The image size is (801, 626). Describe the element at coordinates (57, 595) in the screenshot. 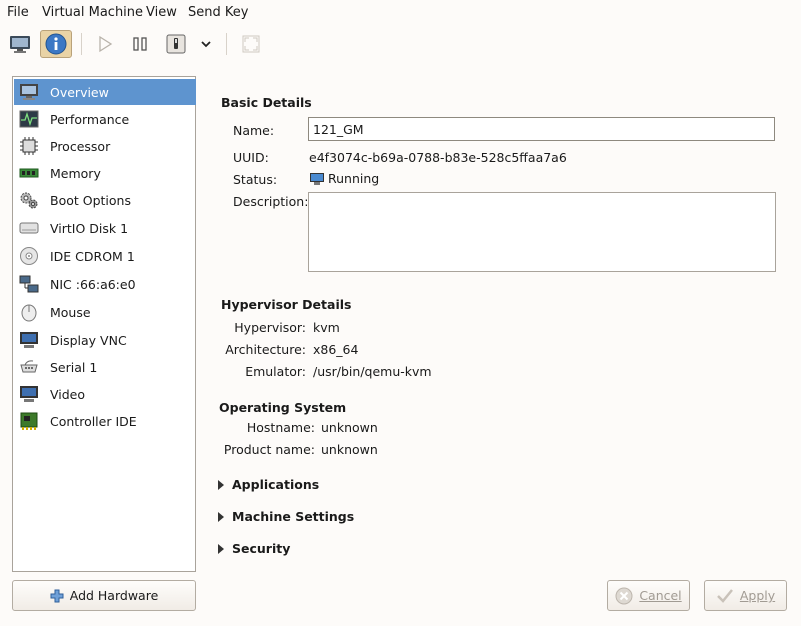

I see `plus-icon` at that location.